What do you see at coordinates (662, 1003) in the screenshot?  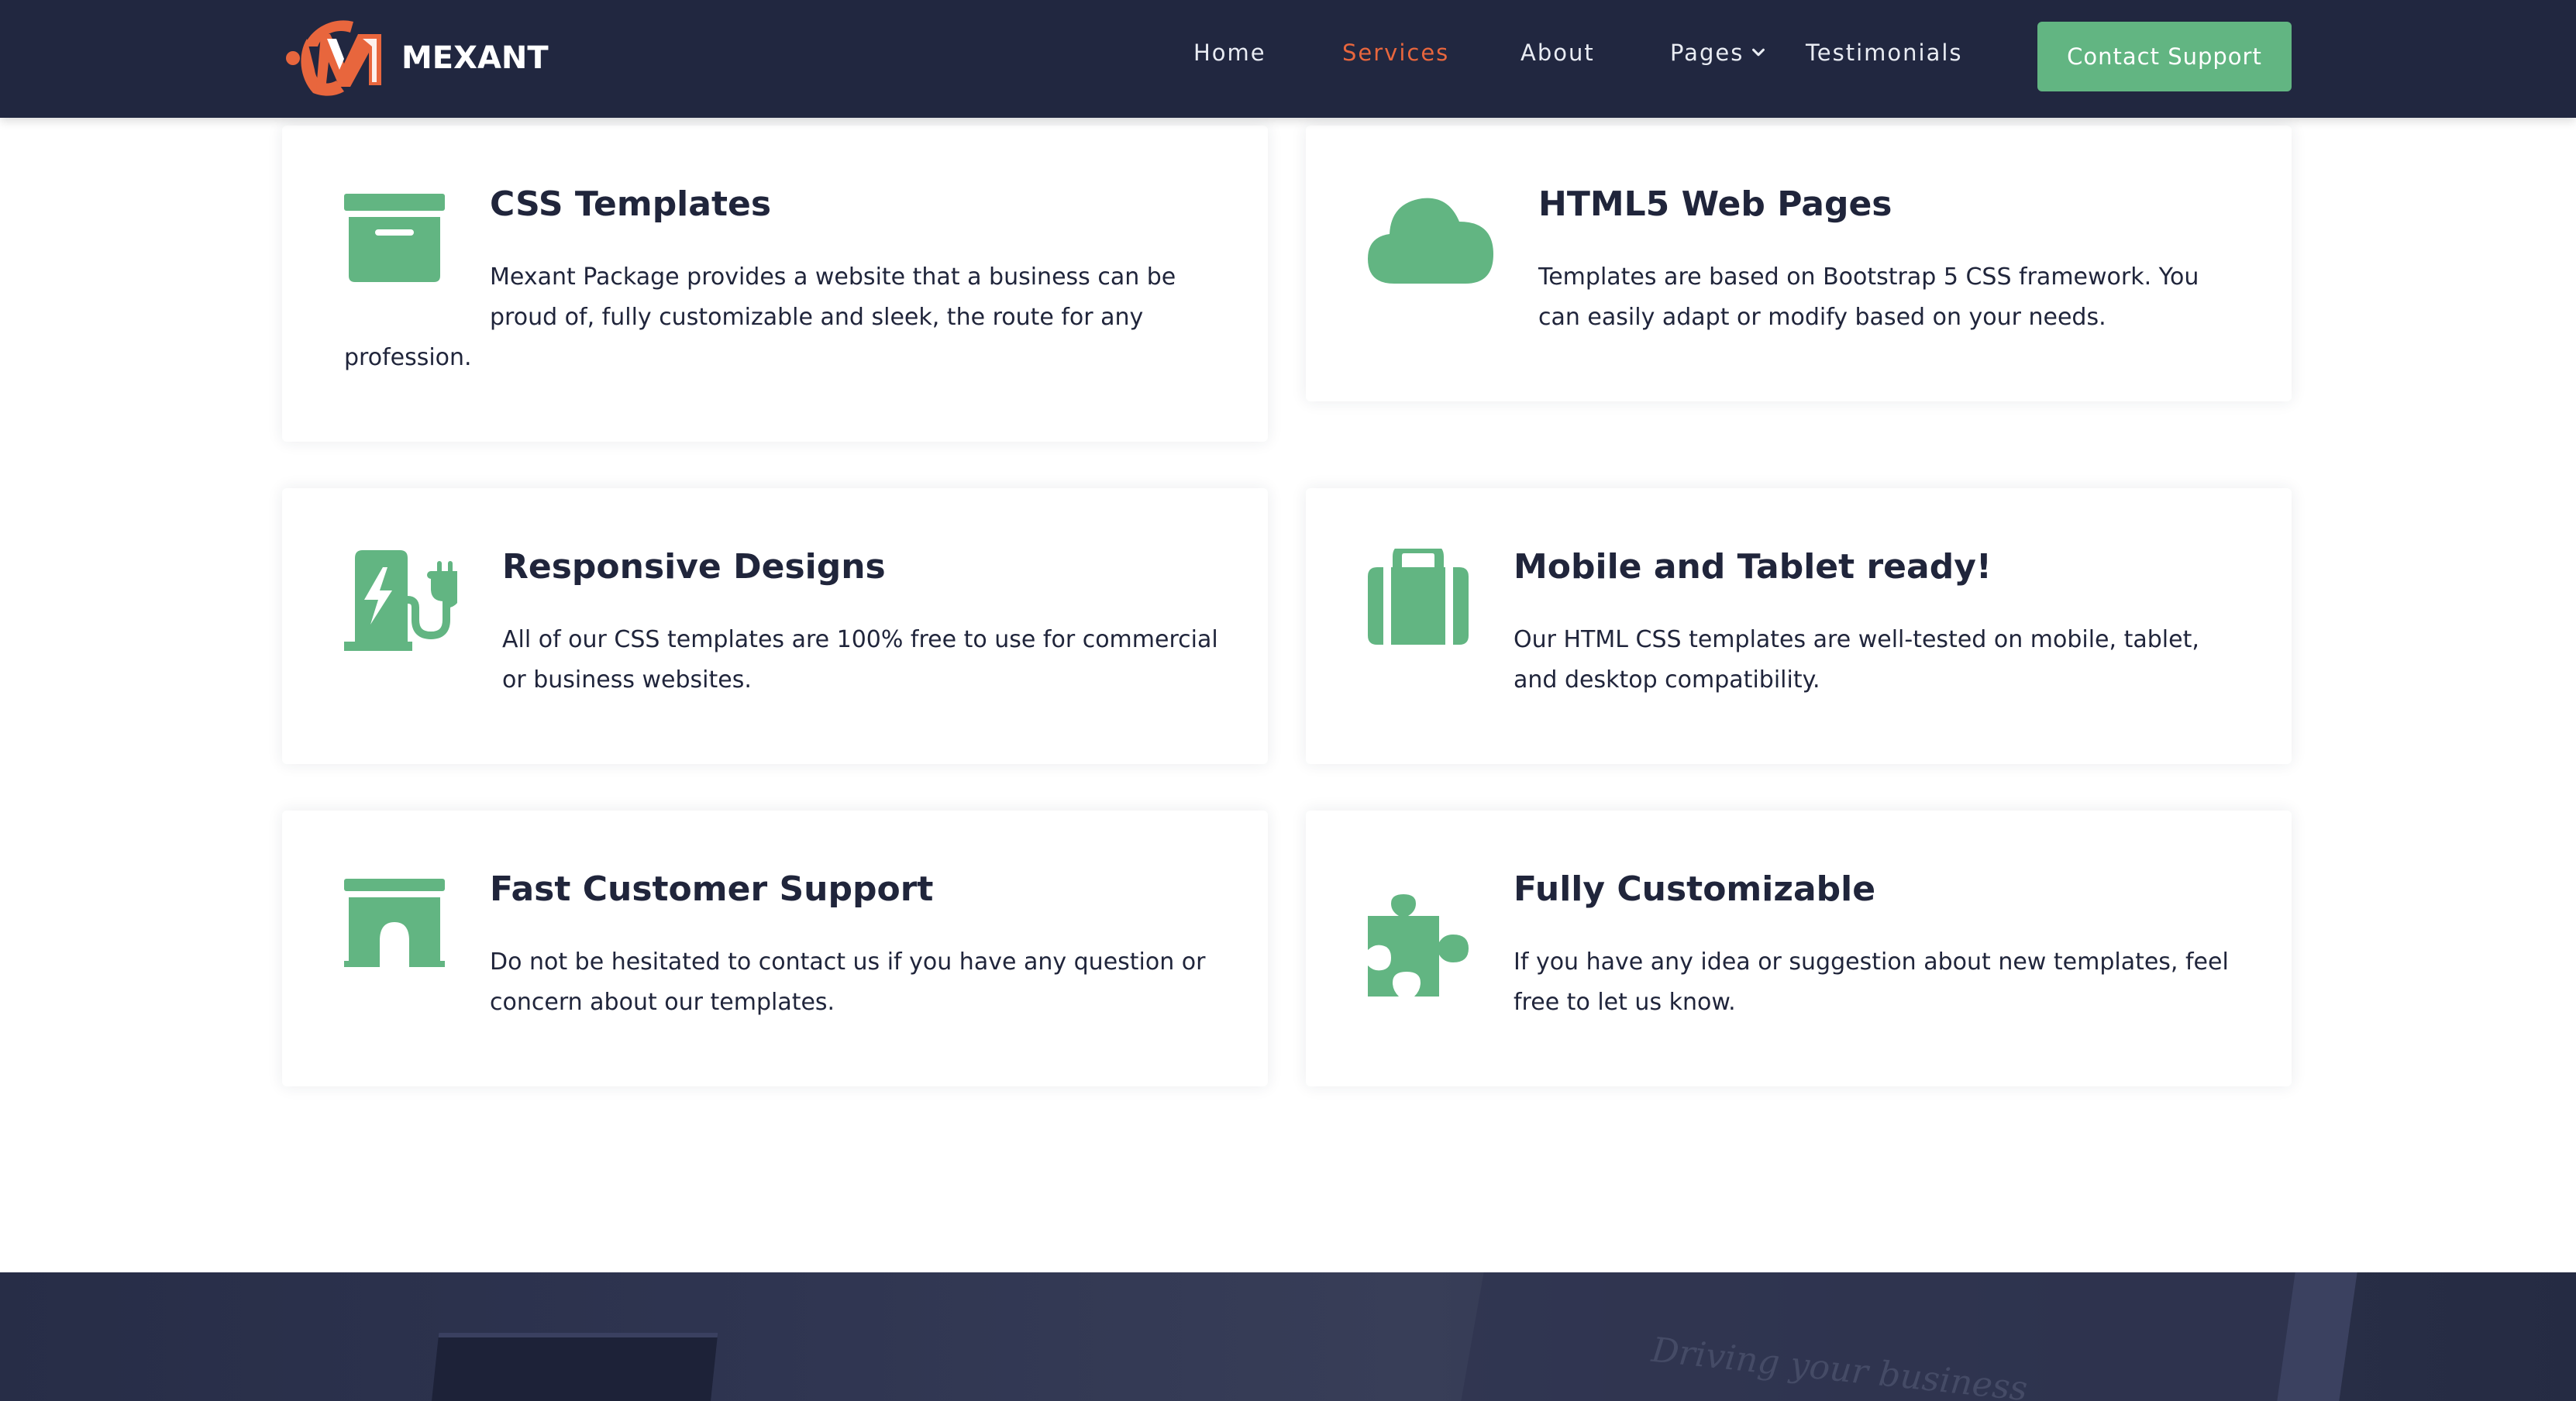 I see `service-desc-line: concern about our templates.` at bounding box center [662, 1003].